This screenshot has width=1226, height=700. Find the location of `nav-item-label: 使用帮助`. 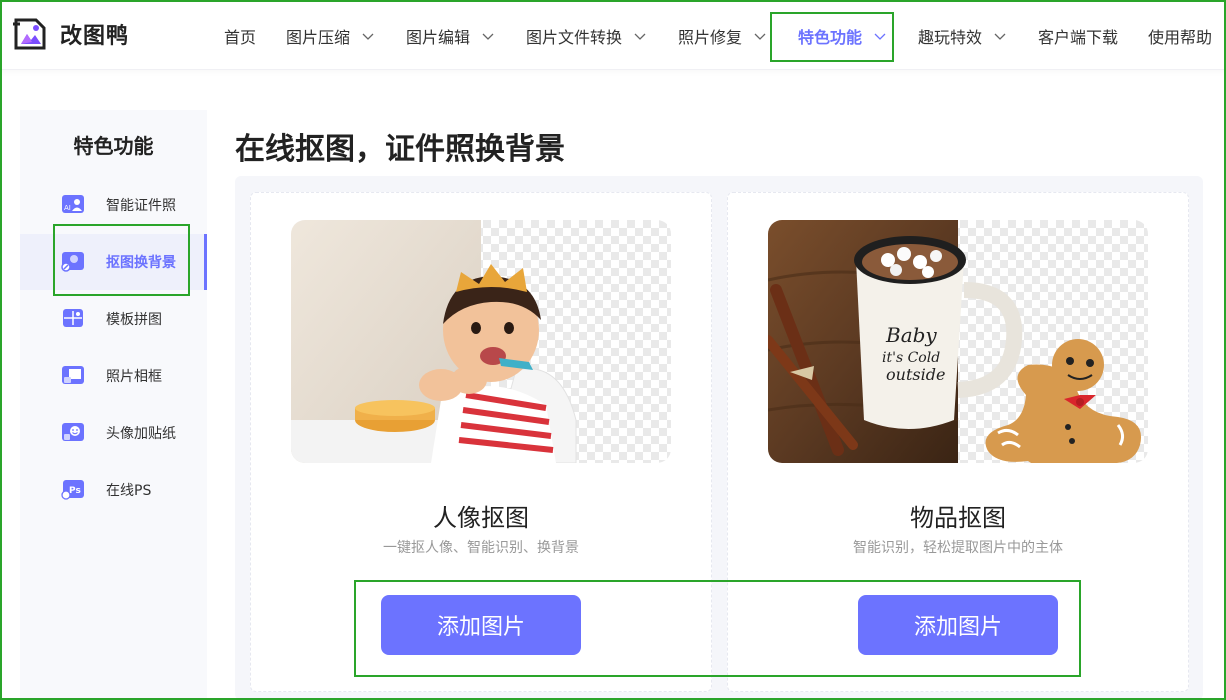

nav-item-label: 使用帮助 is located at coordinates (1180, 37).